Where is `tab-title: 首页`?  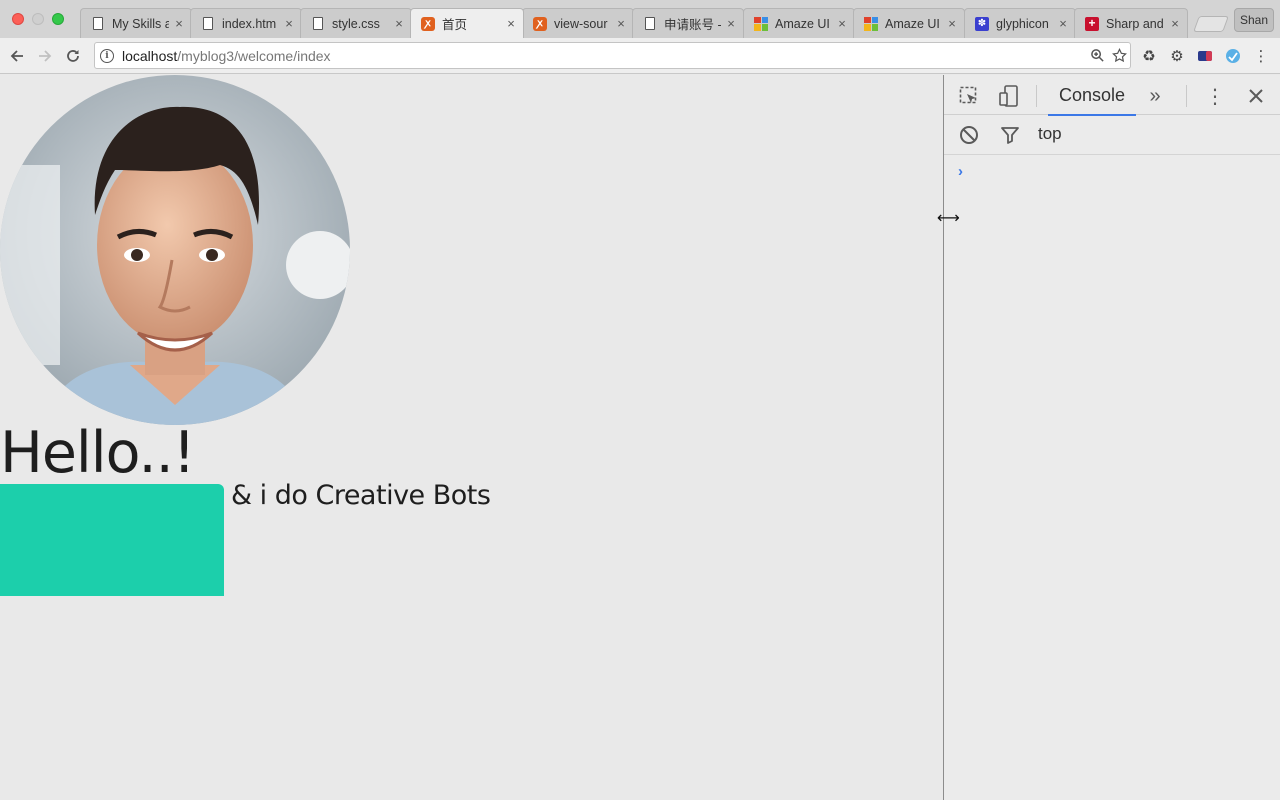
tab-title: 首页 is located at coordinates (455, 25).